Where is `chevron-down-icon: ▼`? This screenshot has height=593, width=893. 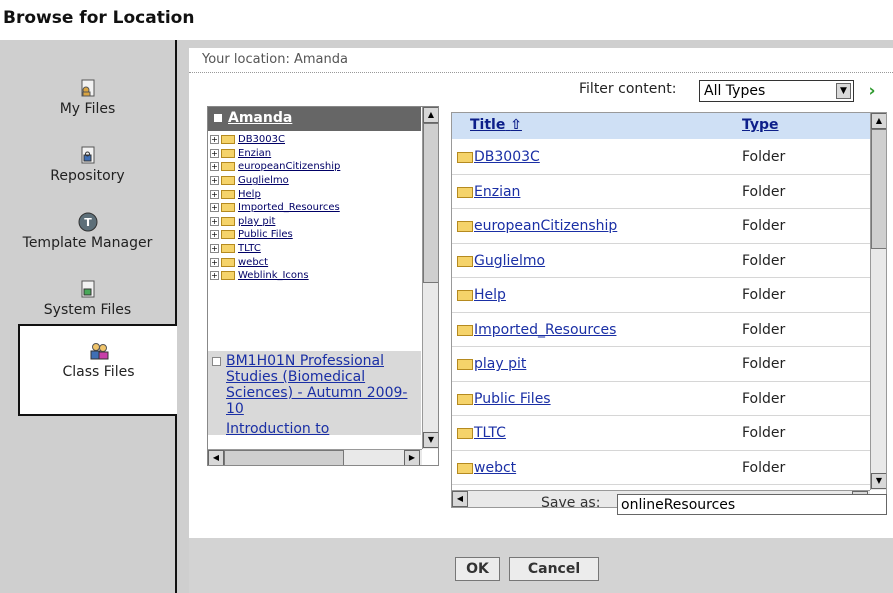
chevron-down-icon: ▼ is located at coordinates (843, 91).